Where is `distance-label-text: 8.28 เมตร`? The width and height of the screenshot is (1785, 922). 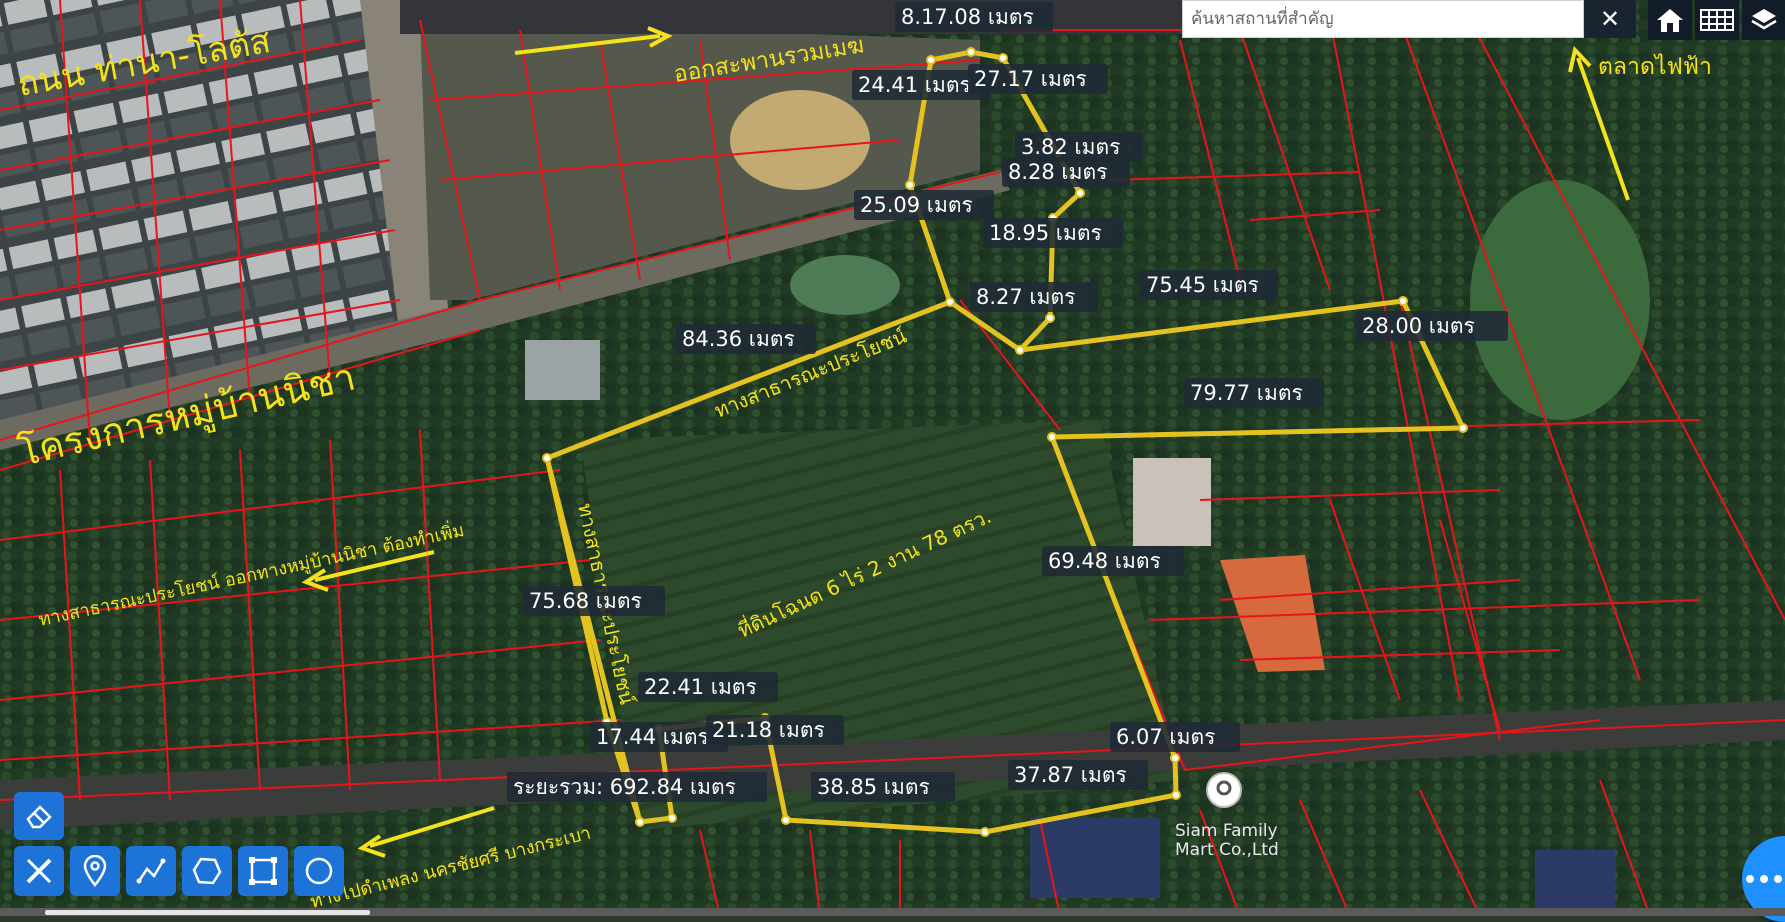 distance-label-text: 8.28 เมตร is located at coordinates (1057, 172).